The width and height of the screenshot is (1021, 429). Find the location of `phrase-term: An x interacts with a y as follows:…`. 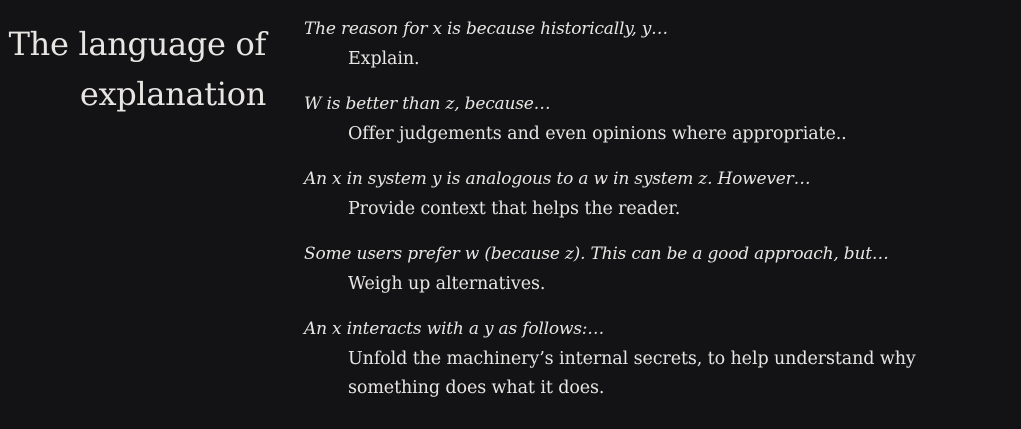

phrase-term: An x interacts with a y as follows:… is located at coordinates (454, 329).